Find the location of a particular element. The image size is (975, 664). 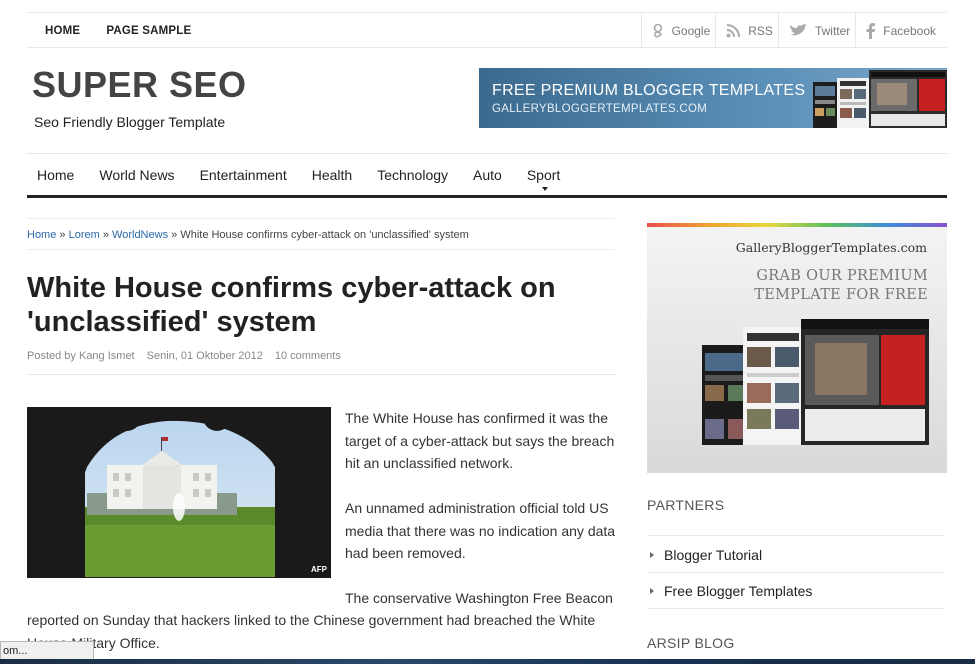

meta-divider is located at coordinates (322, 374).